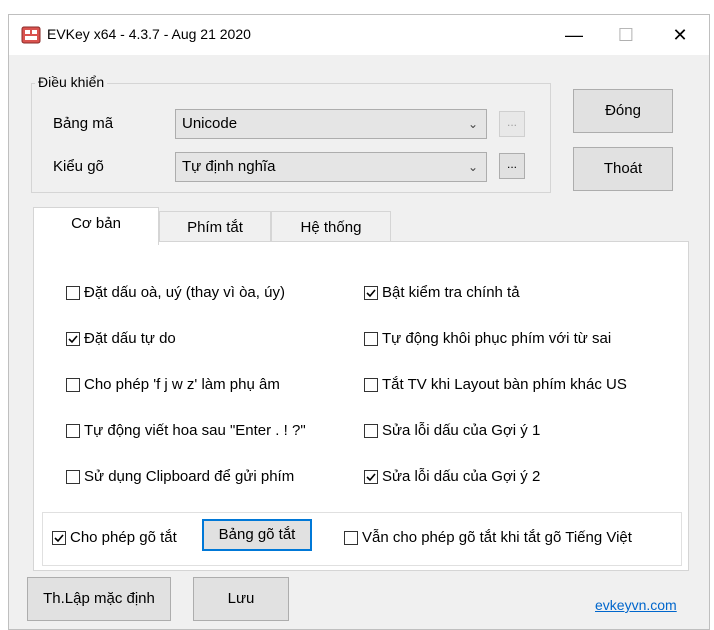  Describe the element at coordinates (623, 169) in the screenshot. I see `exit-button: Thoát` at that location.